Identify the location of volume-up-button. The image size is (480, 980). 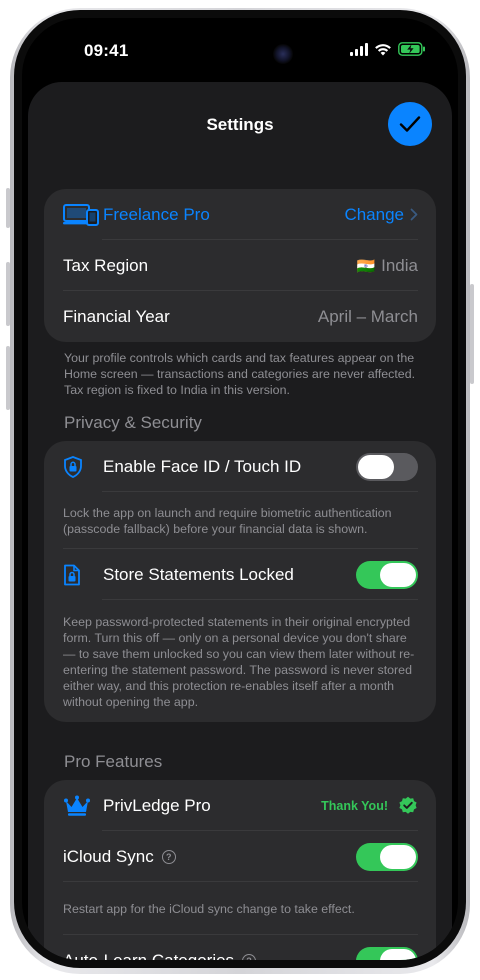
(8, 294).